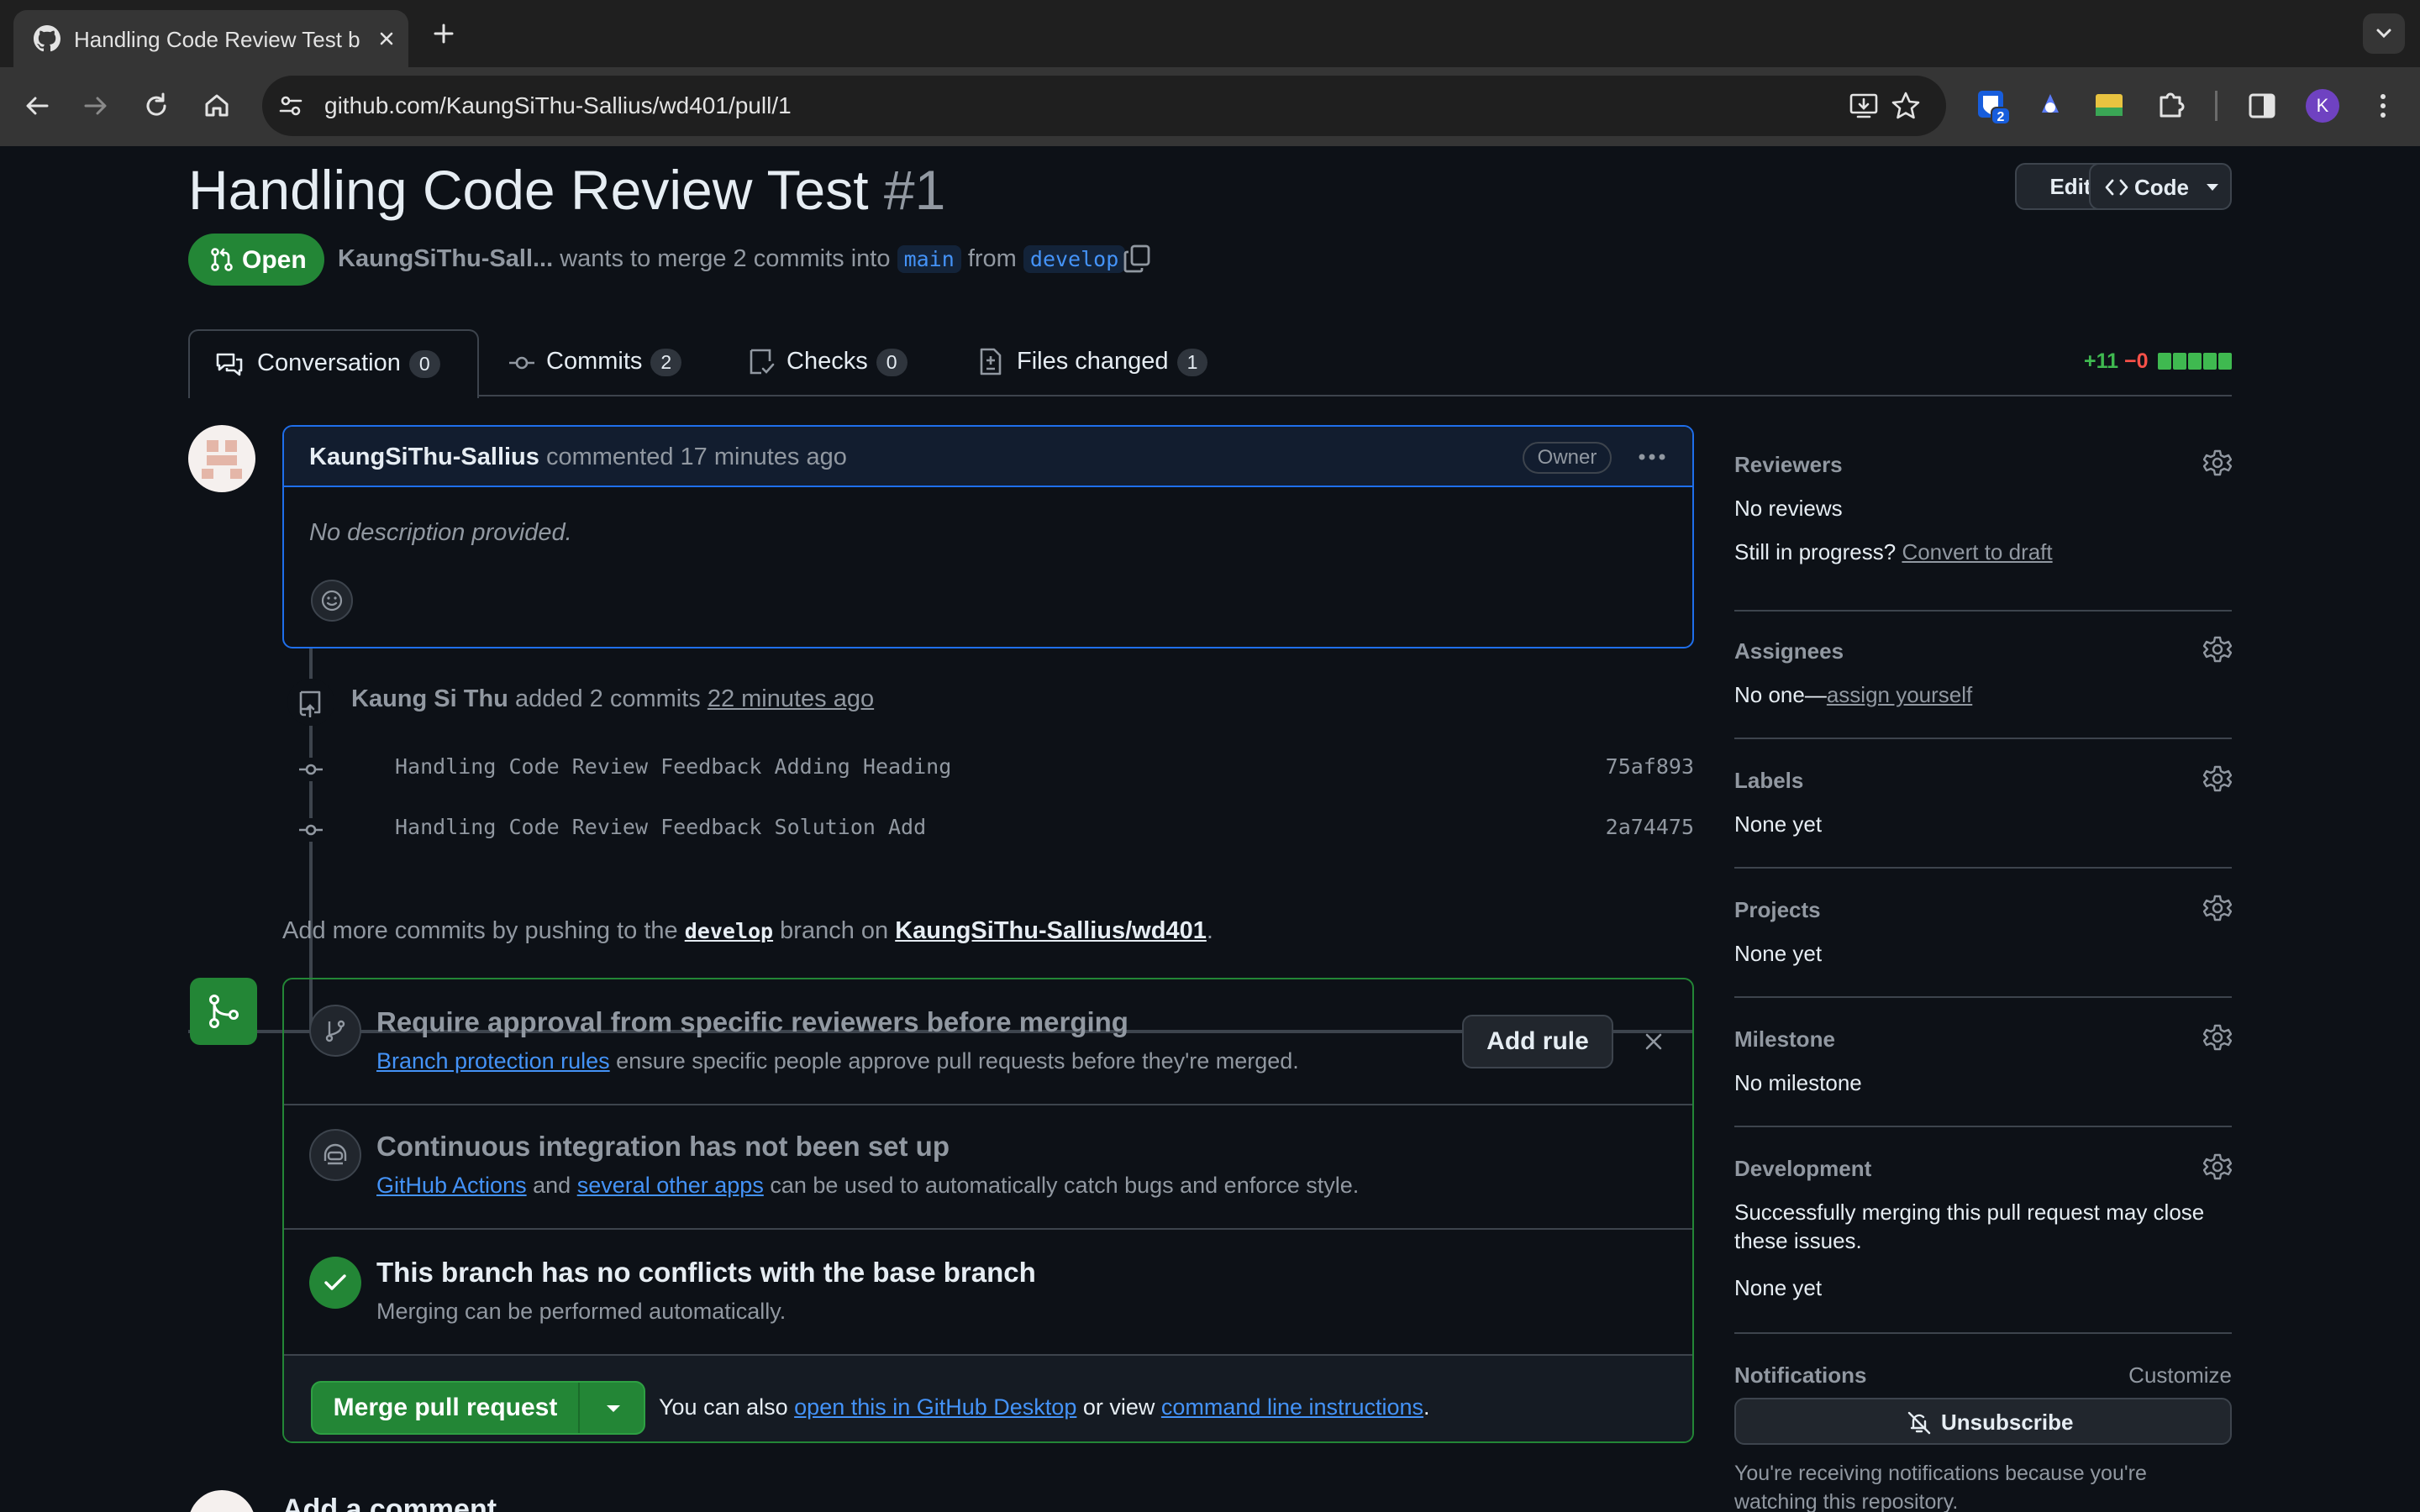  Describe the element at coordinates (1919, 1423) in the screenshot. I see `bell-slash-icon` at that location.